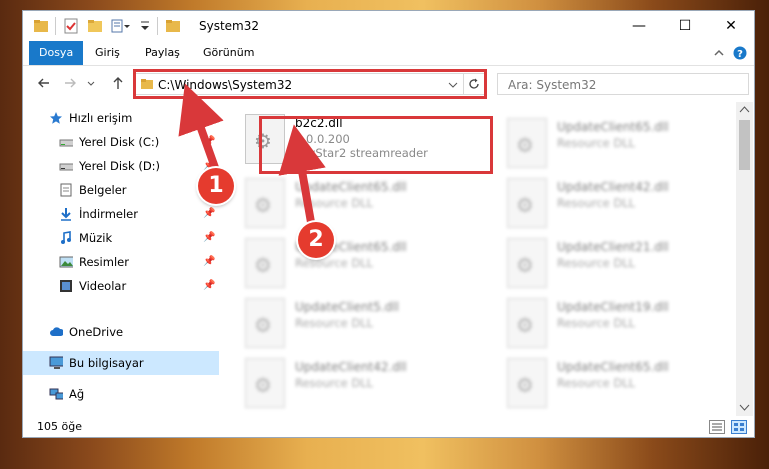 The width and height of the screenshot is (769, 469). I want to click on new-folder-icon, so click(95, 26).